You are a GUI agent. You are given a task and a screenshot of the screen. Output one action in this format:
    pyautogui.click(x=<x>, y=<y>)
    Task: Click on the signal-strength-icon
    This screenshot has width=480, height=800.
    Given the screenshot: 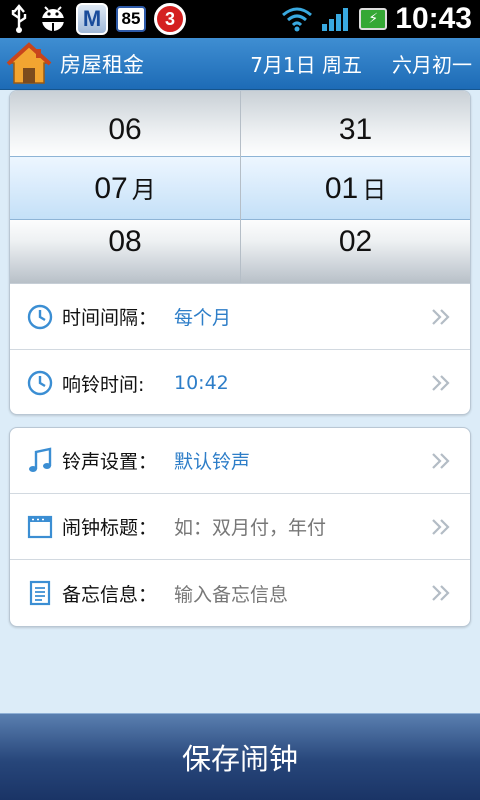 What is the action you would take?
    pyautogui.click(x=336, y=19)
    